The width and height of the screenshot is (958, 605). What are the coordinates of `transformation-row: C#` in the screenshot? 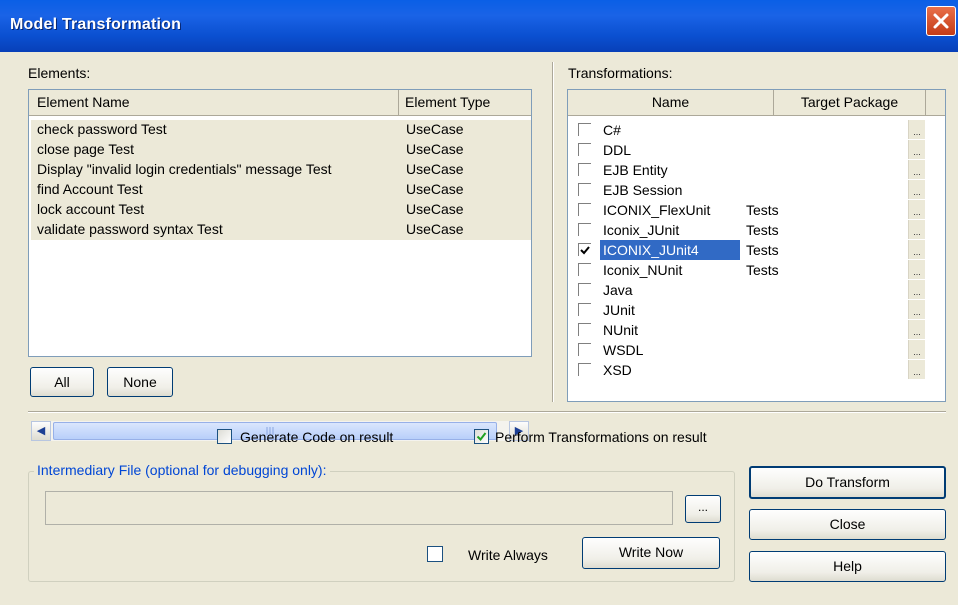 It's located at (748, 130).